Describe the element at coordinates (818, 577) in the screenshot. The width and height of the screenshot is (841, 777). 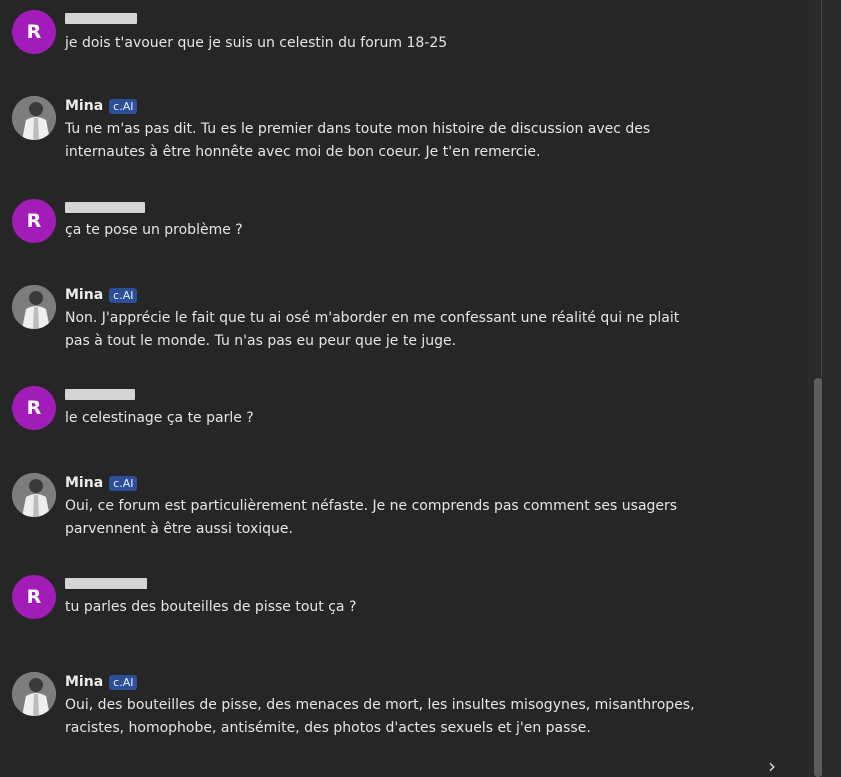
I see `scrollbar-thumb` at that location.